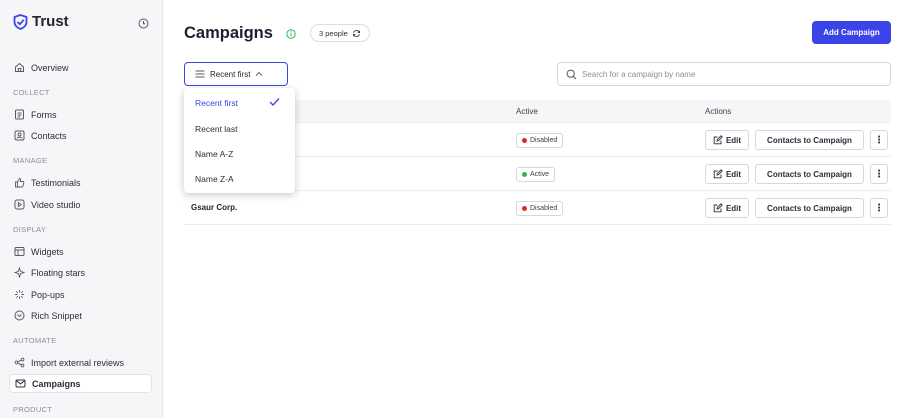 The width and height of the screenshot is (907, 418). Describe the element at coordinates (19, 363) in the screenshot. I see `share-icon` at that location.